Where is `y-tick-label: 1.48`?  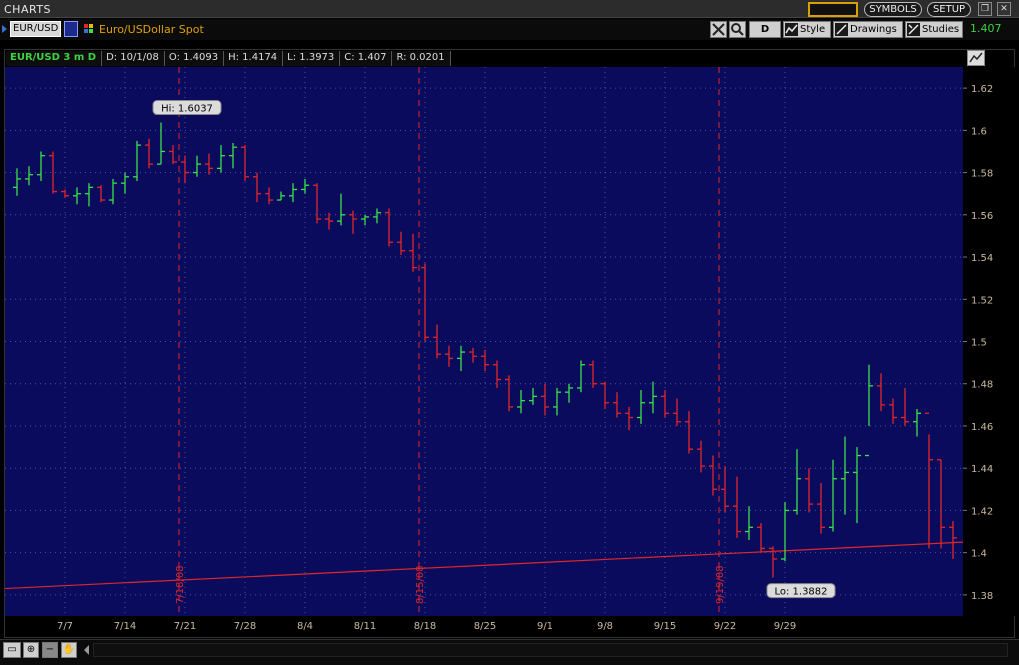
y-tick-label: 1.48 is located at coordinates (982, 385).